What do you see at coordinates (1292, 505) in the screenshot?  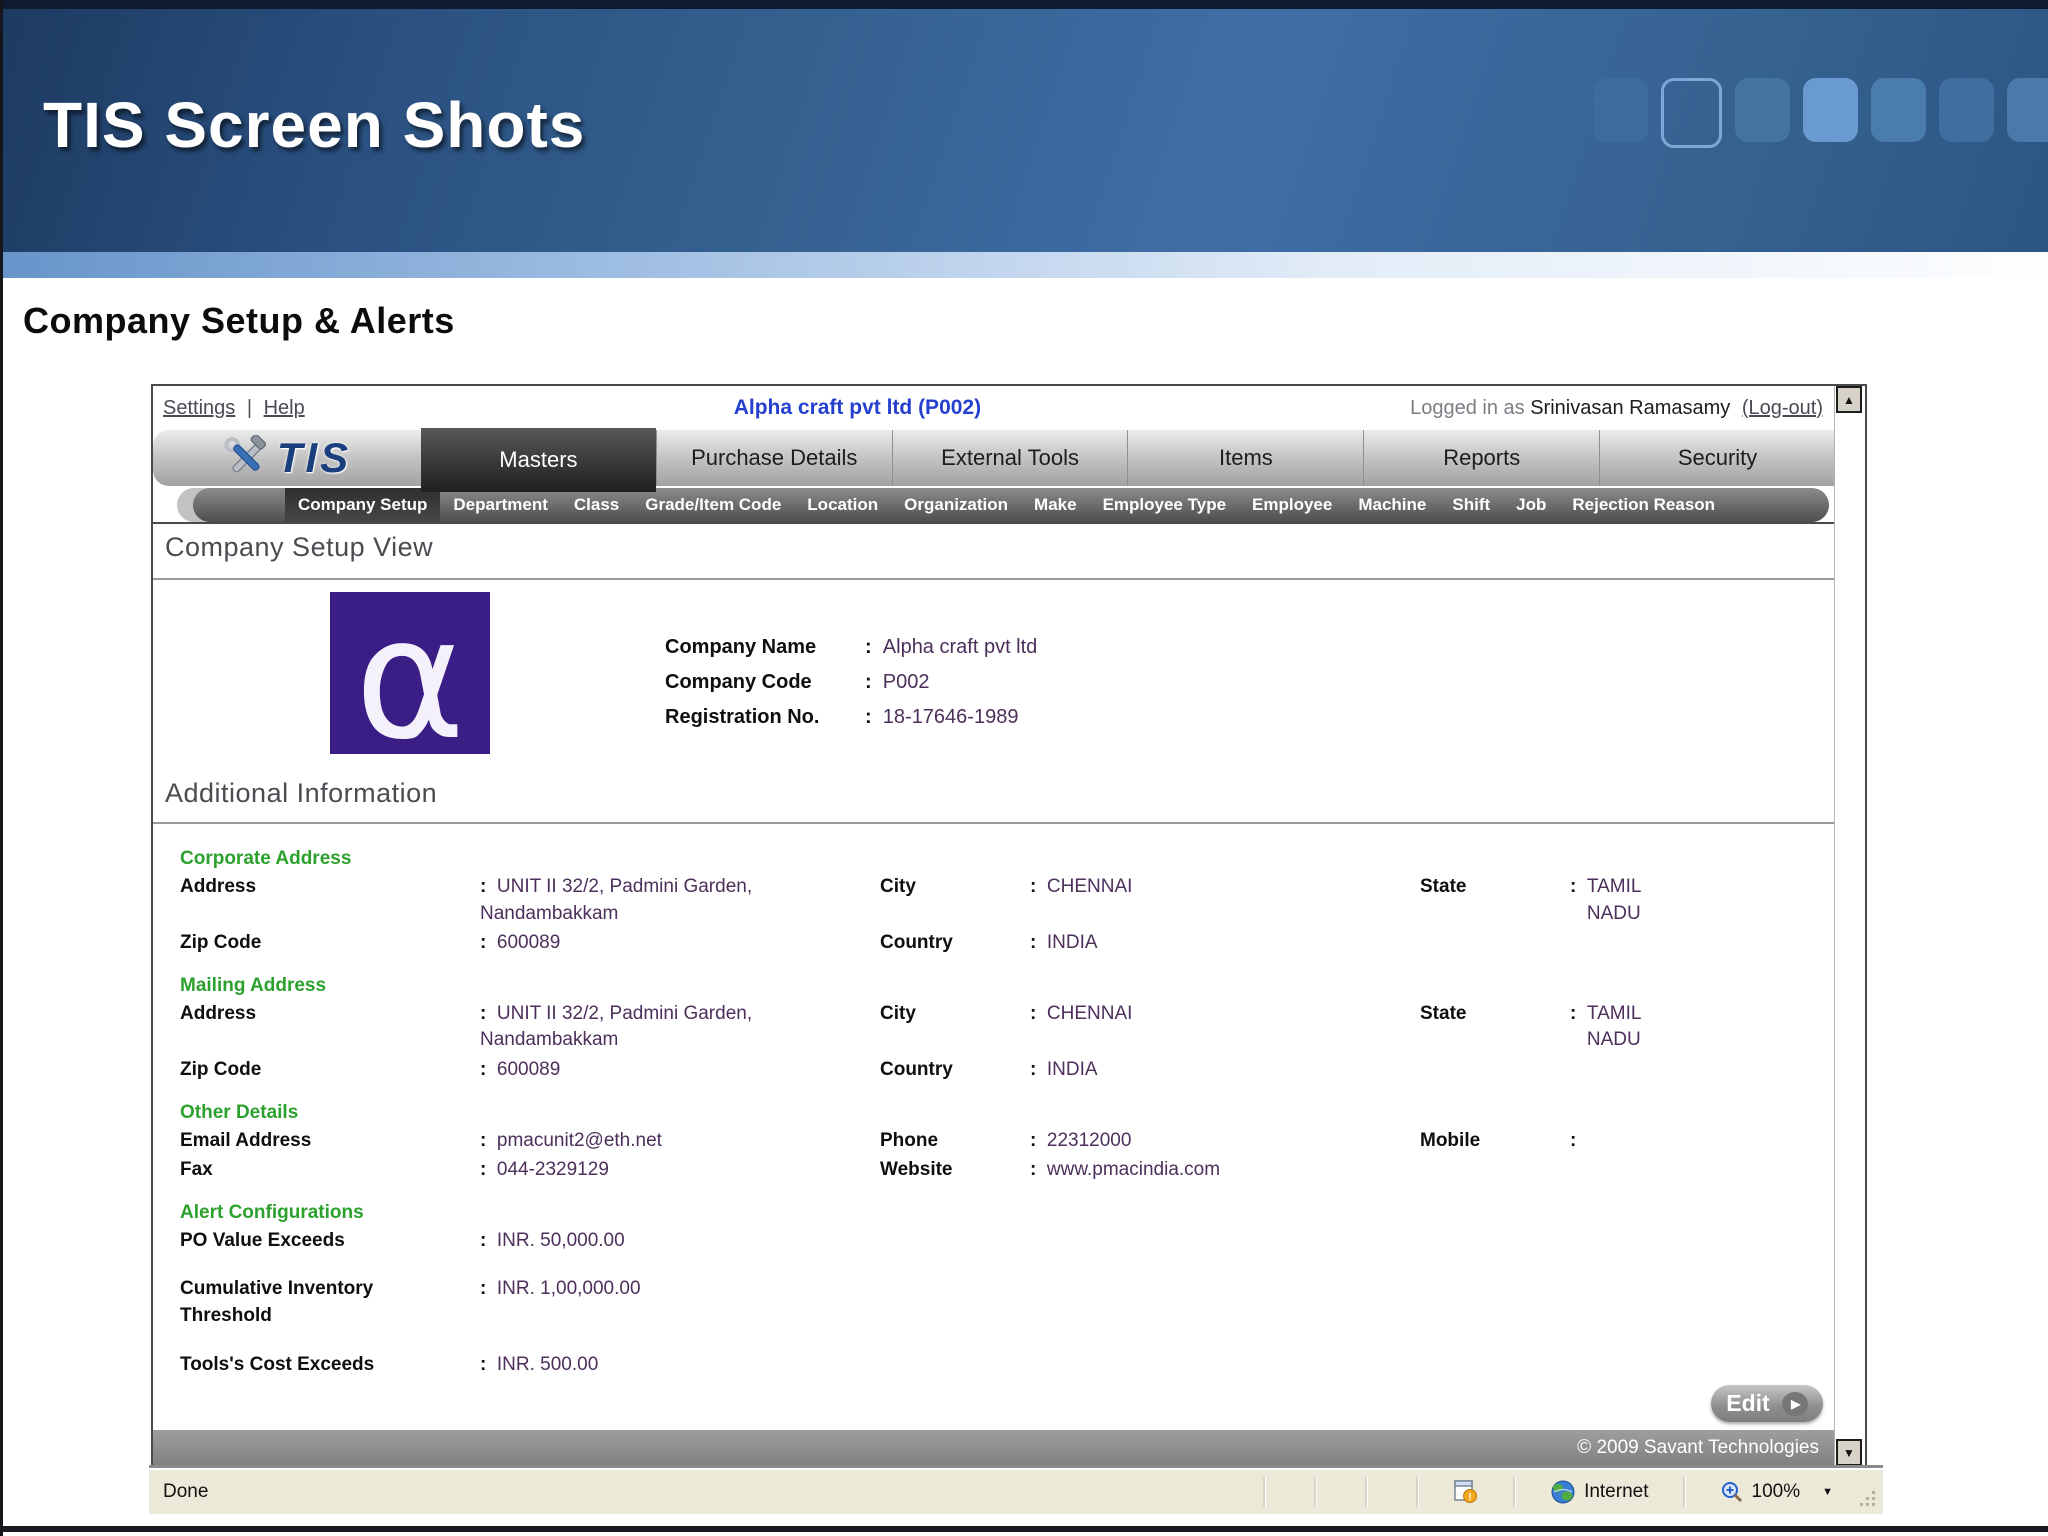 I see `subnav-employee: Employee` at bounding box center [1292, 505].